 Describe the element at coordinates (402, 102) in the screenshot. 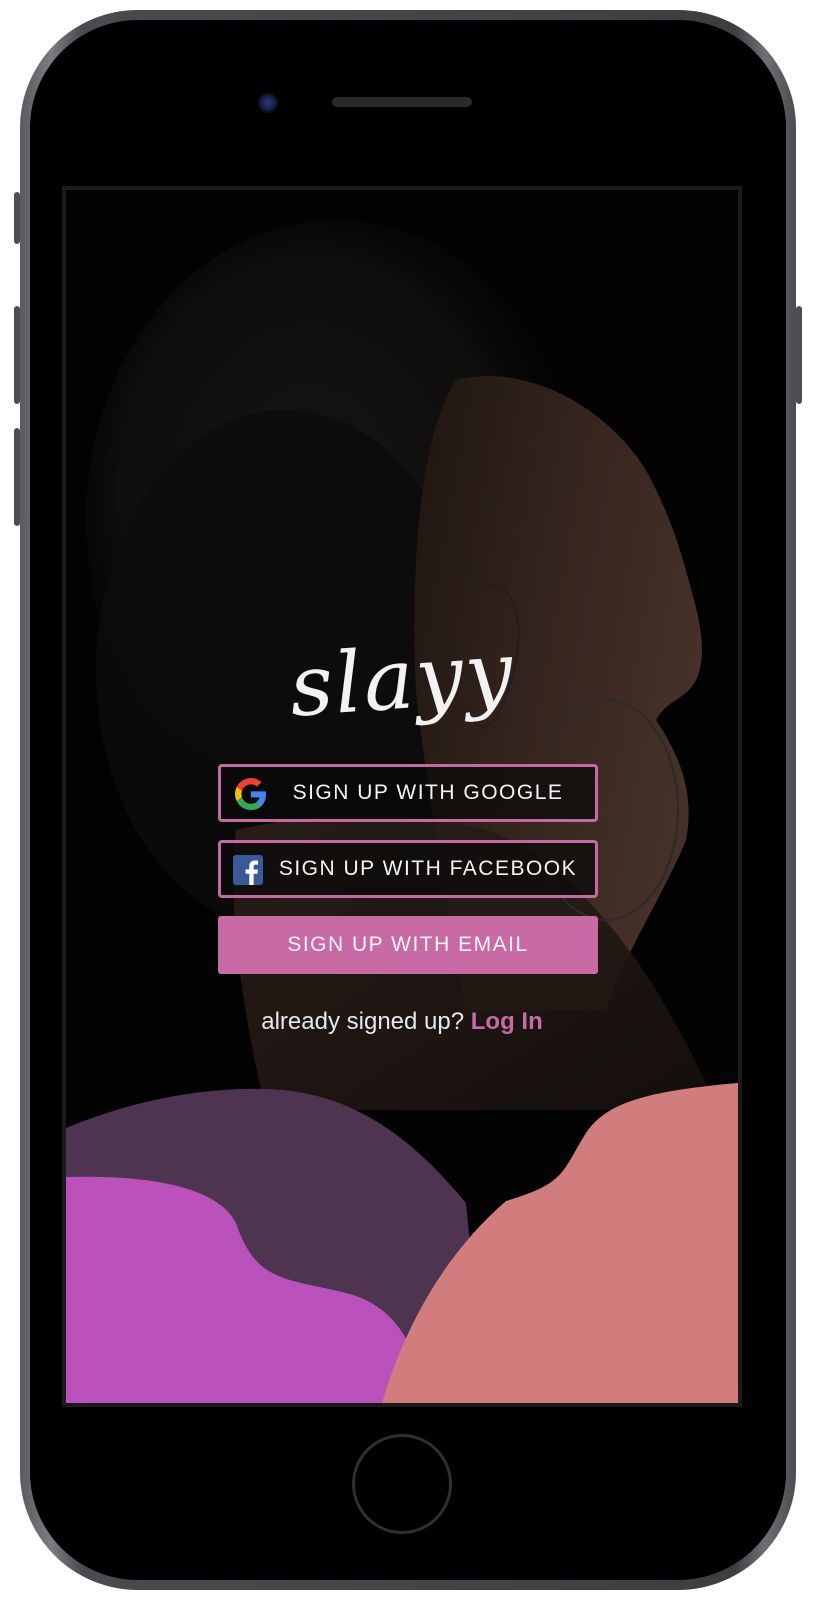

I see `earpiece-speaker` at that location.